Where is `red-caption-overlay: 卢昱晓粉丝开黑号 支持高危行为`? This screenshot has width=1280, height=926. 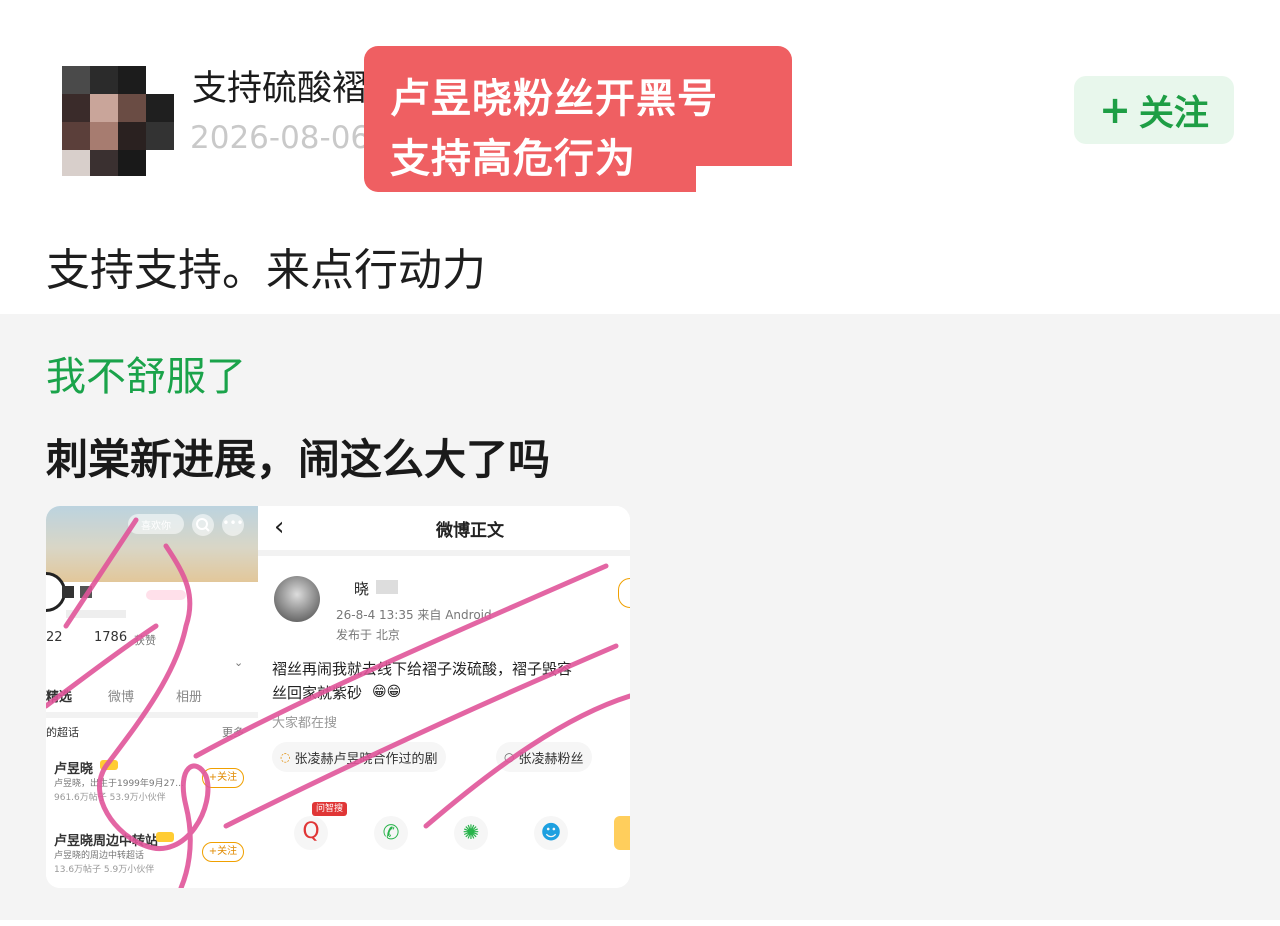
red-caption-overlay: 卢昱晓粉丝开黑号 支持高危行为 is located at coordinates (580, 121).